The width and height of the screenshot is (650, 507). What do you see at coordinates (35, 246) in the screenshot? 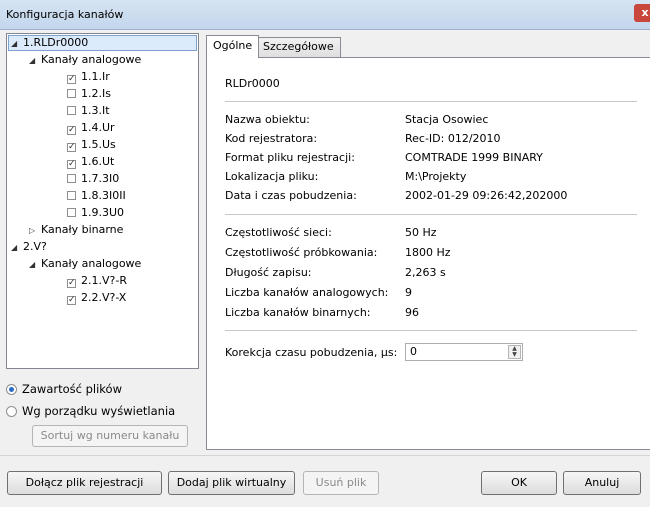
I see `tree-node-label: 2.V?` at bounding box center [35, 246].